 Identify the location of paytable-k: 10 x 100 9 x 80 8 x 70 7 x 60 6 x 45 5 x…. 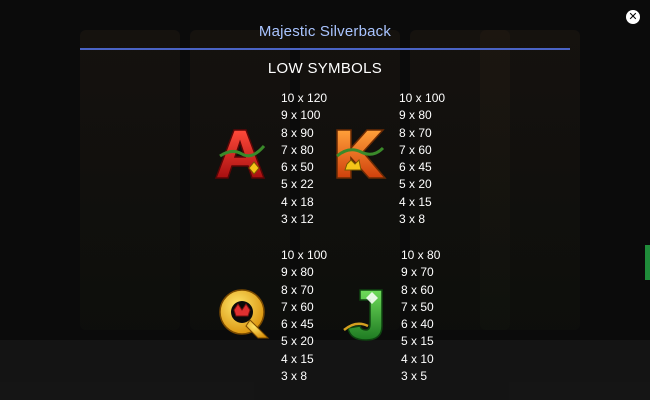
(422, 159).